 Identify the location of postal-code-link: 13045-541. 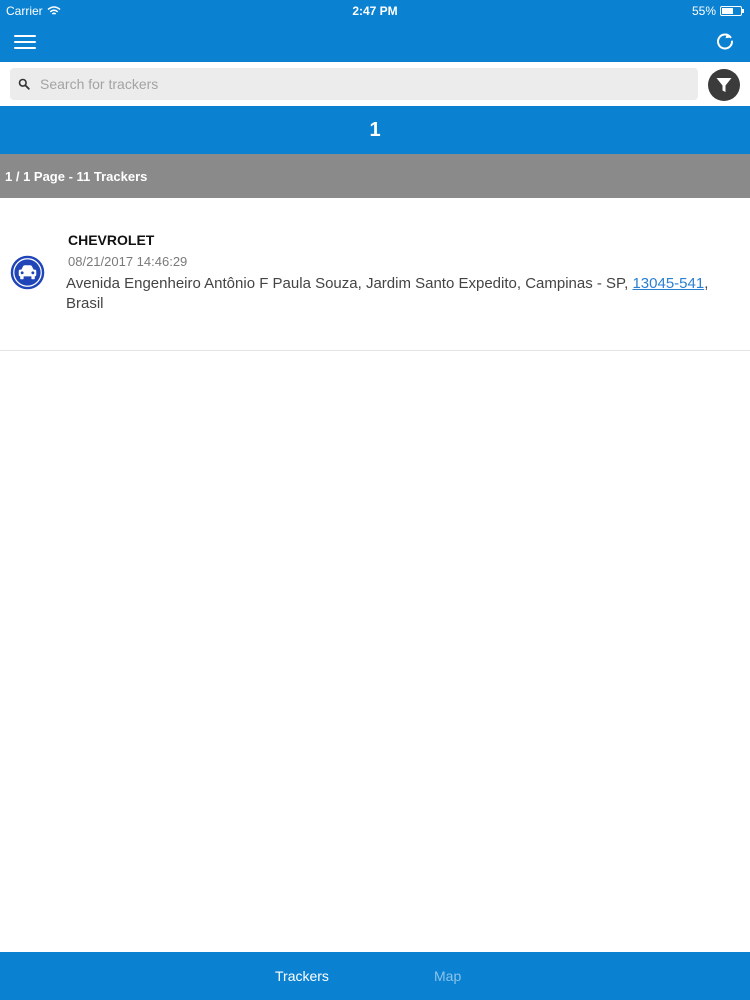
(668, 283).